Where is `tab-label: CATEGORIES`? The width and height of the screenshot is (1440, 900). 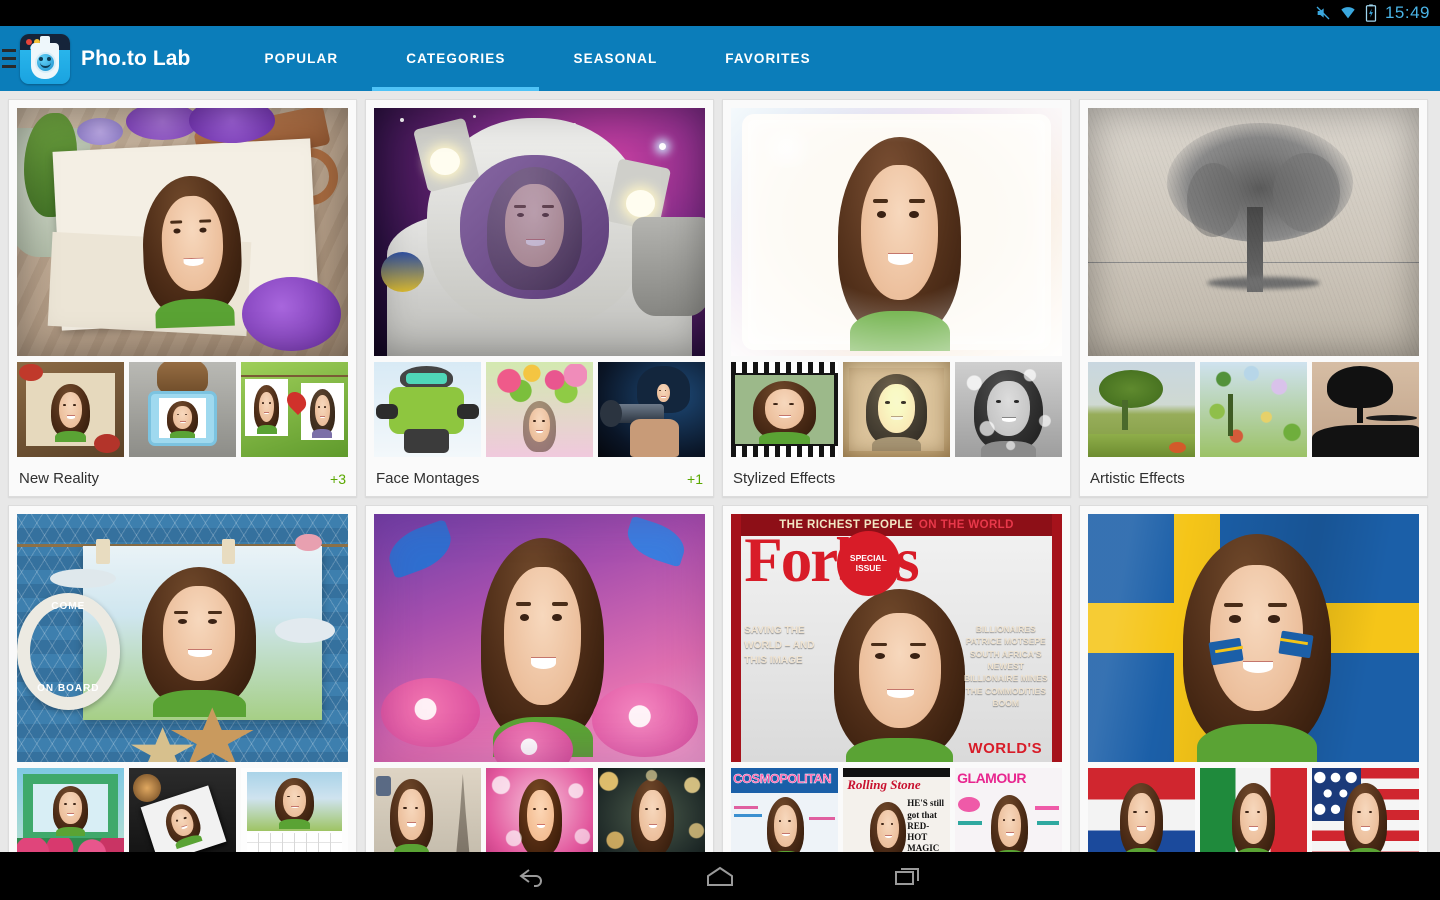 tab-label: CATEGORIES is located at coordinates (456, 58).